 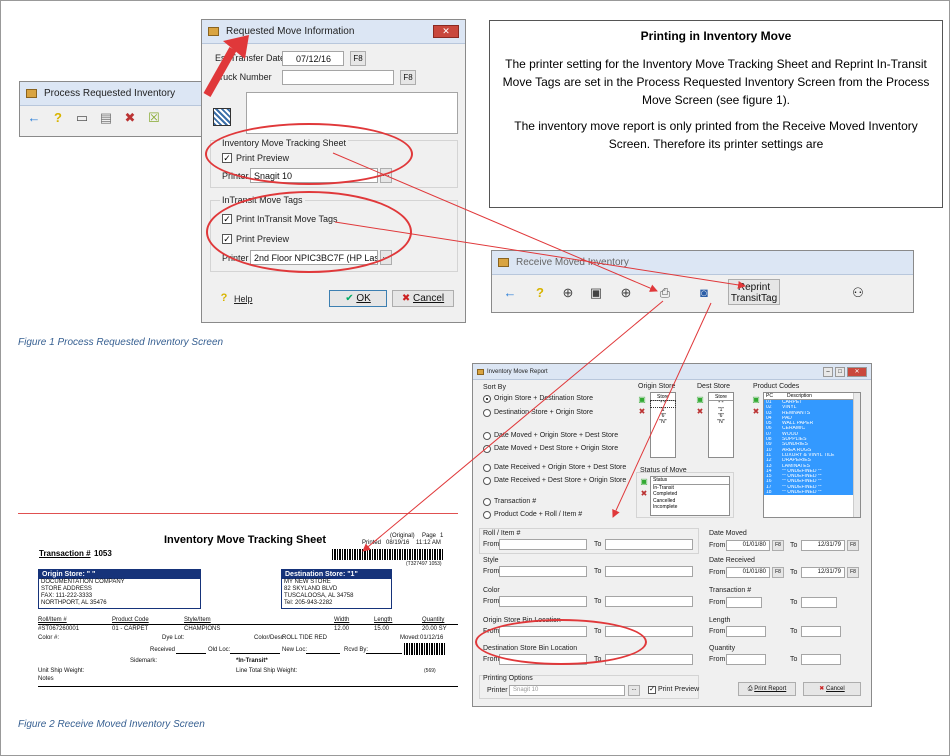 What do you see at coordinates (812, 492) in the screenshot?
I see `product-code-row: 18 ** UNDEFINED **` at bounding box center [812, 492].